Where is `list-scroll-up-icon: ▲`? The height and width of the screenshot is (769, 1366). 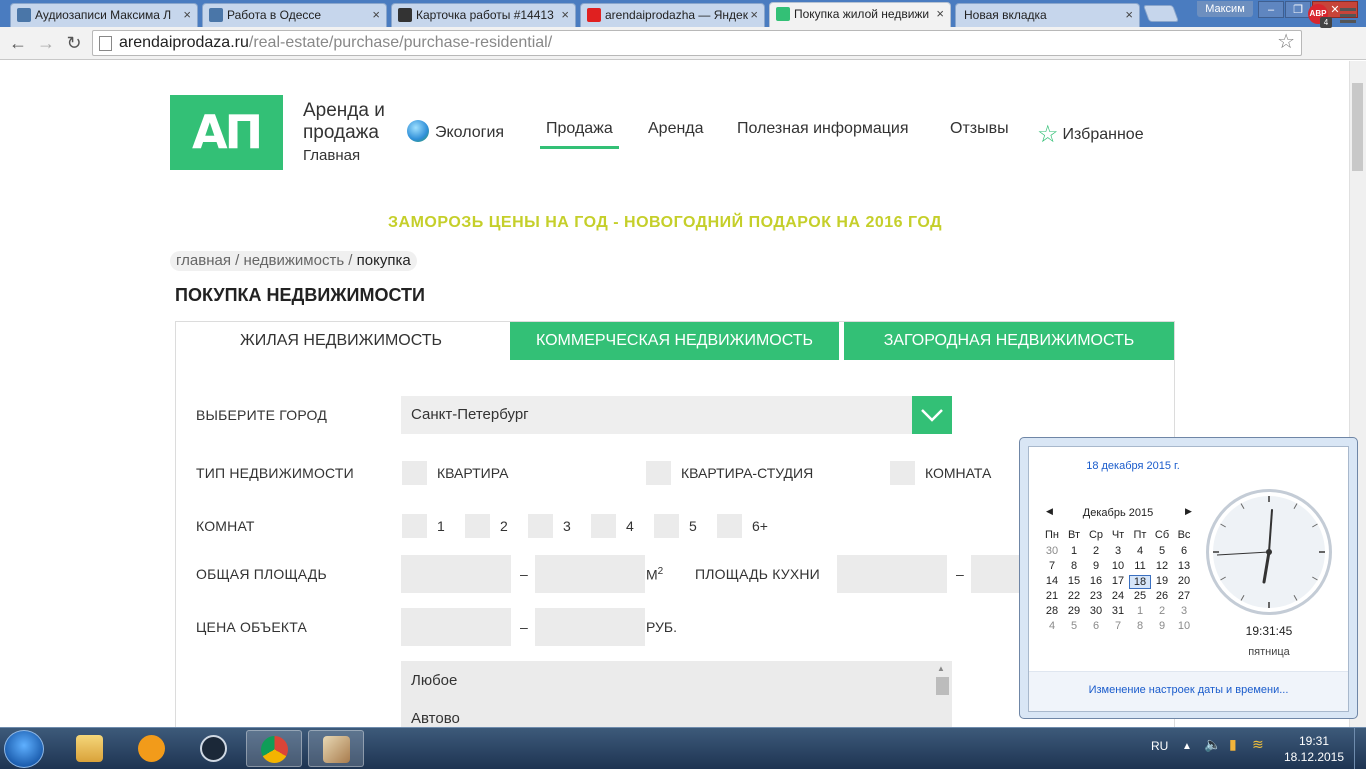
list-scroll-up-icon: ▲ is located at coordinates (941, 668).